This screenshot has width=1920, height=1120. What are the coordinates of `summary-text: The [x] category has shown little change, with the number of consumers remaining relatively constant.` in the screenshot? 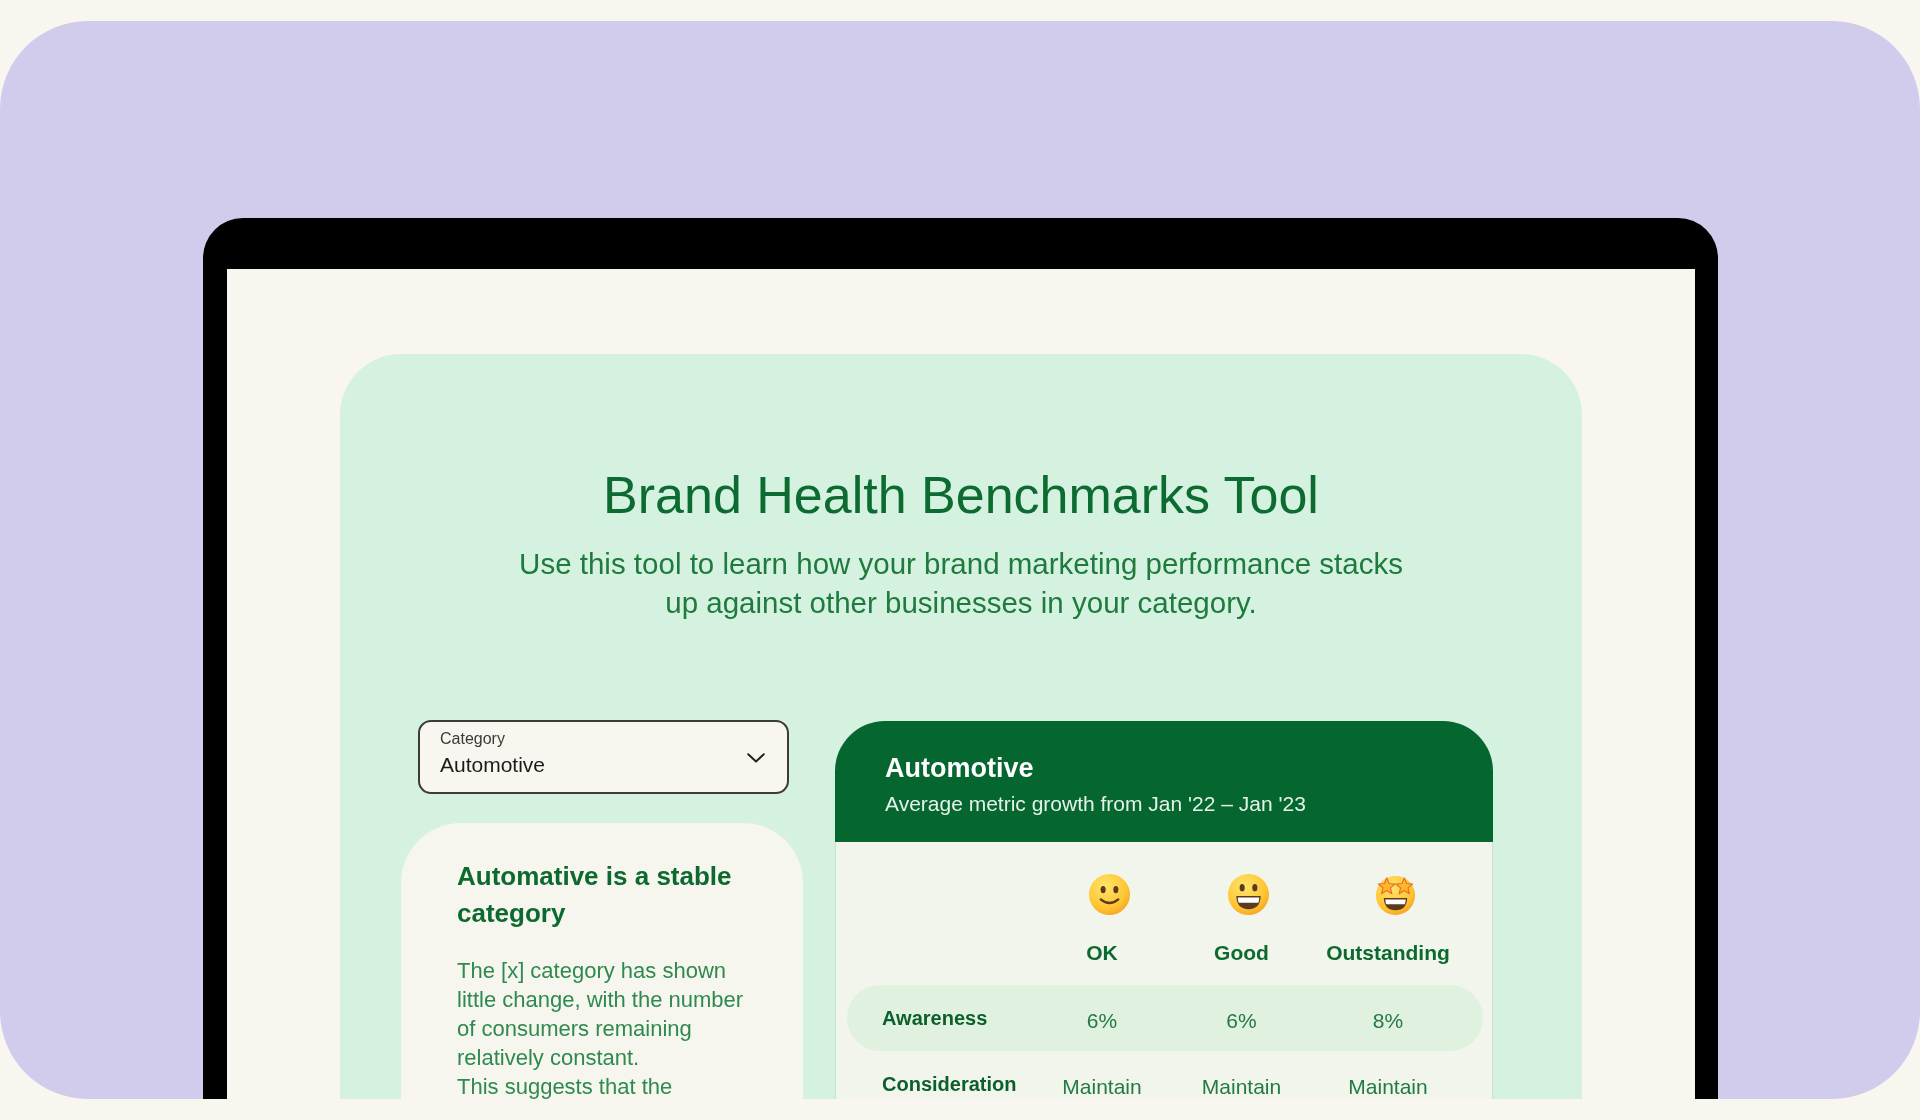 It's located at (601, 1014).